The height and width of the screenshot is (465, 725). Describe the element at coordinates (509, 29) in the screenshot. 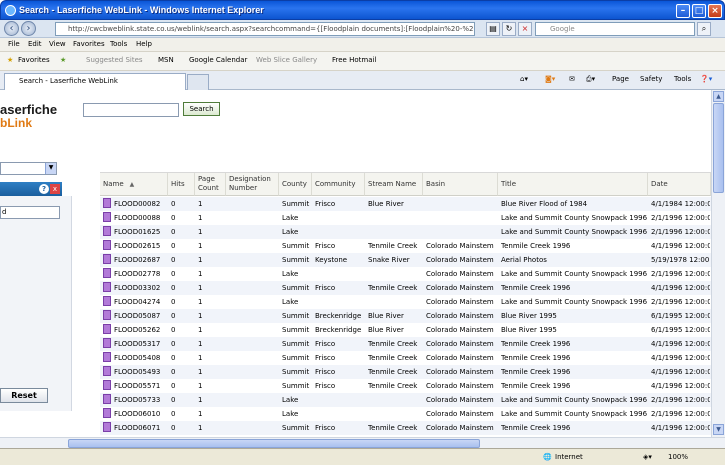

I see `refresh-icon: ↻` at that location.